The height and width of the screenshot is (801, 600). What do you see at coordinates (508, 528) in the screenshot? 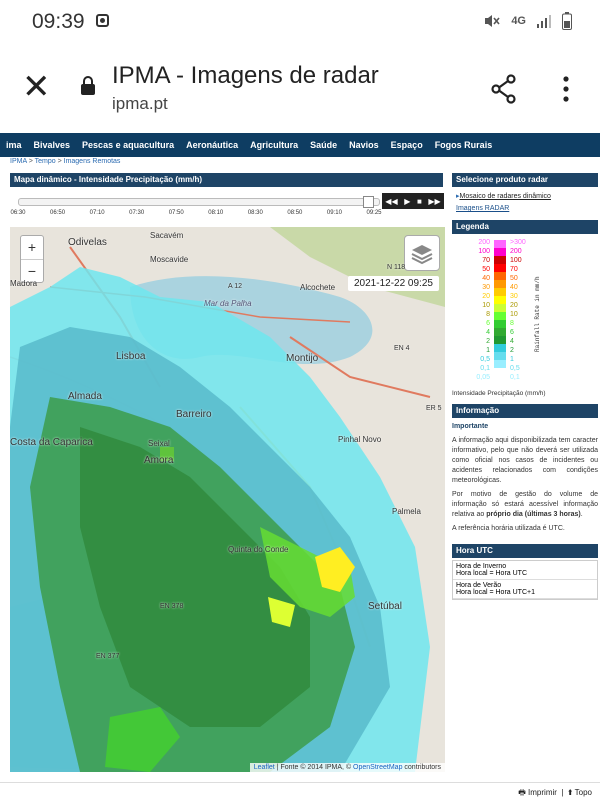
I see `info-paragraph-3: A referência horária utilizada é UTC.` at bounding box center [508, 528].